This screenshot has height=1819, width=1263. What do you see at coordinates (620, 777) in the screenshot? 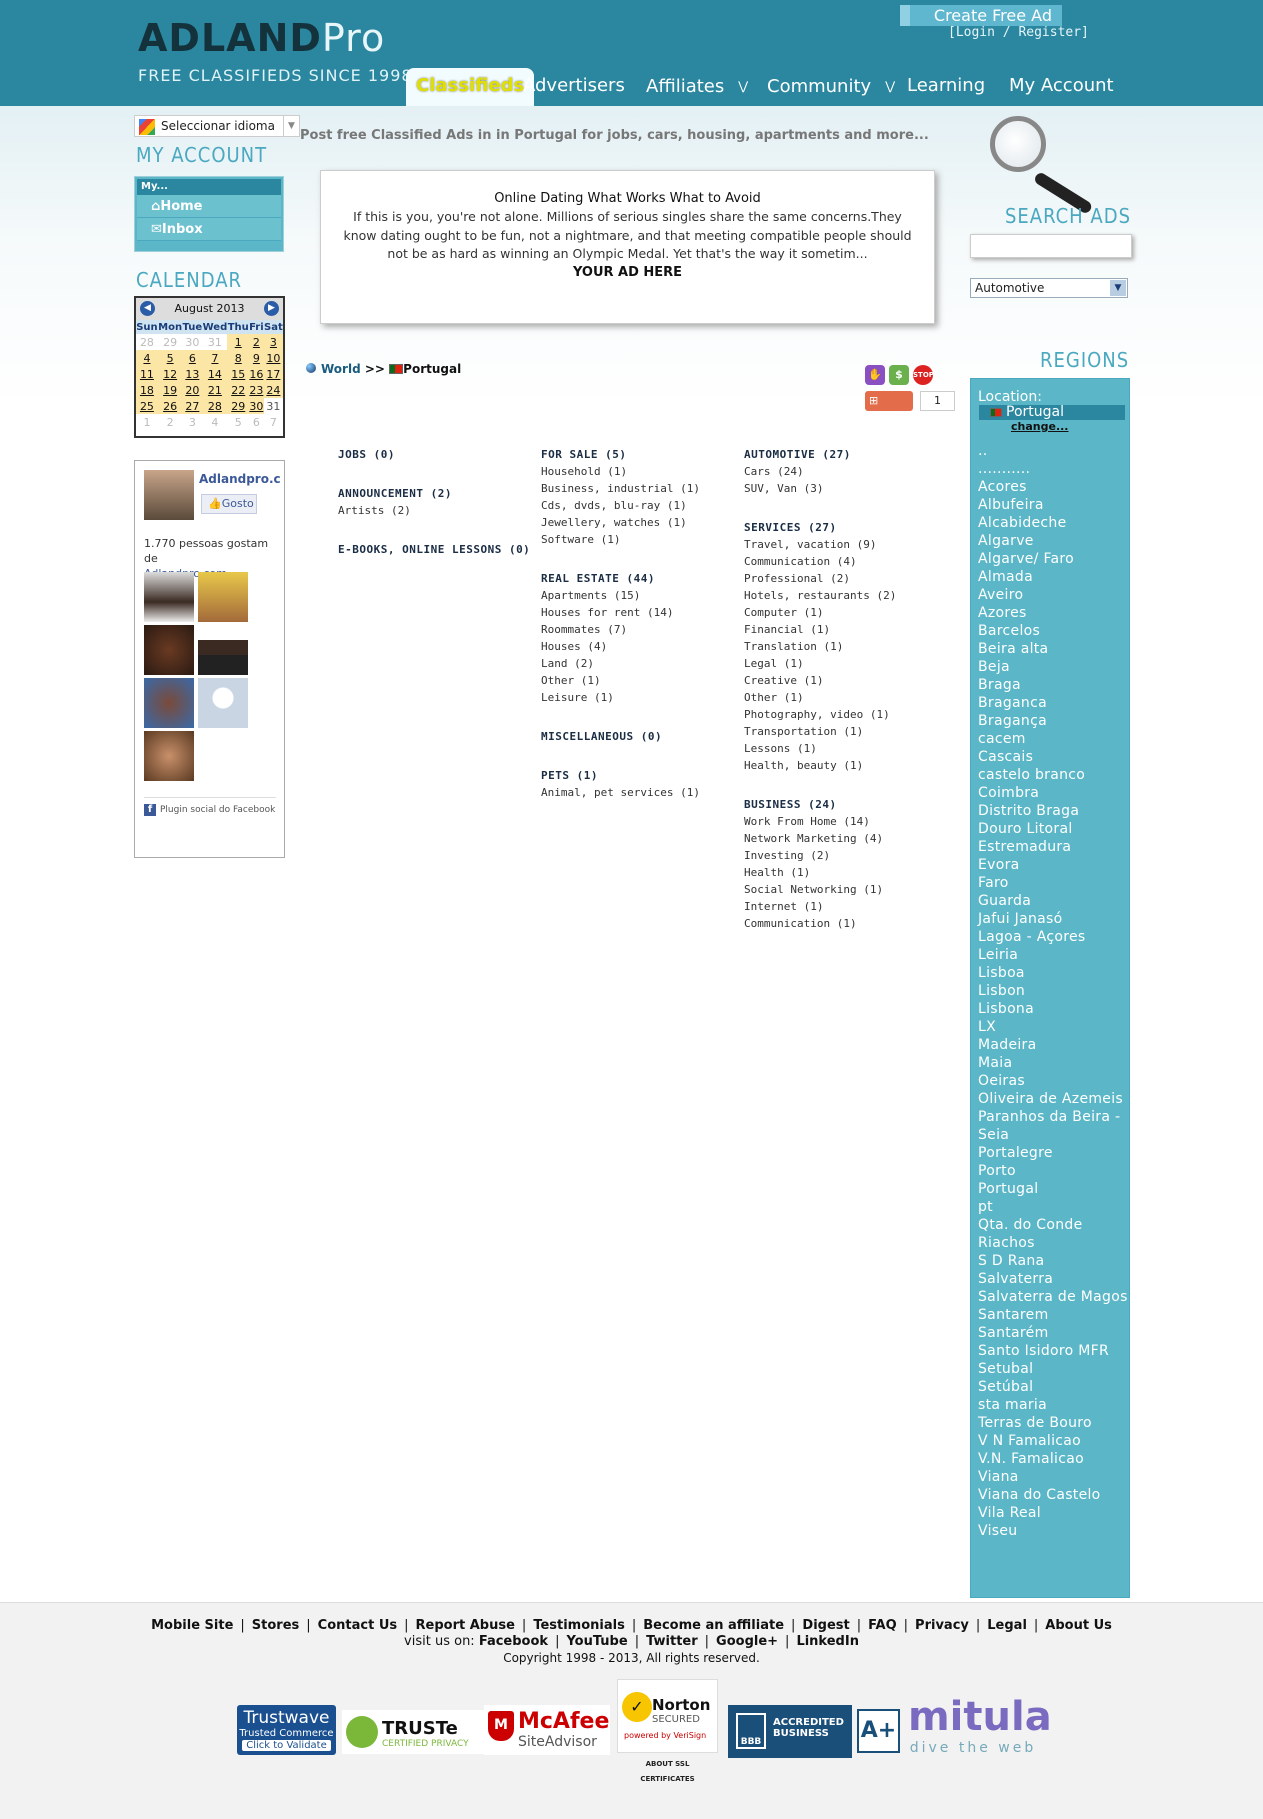
I see `category-heading: PETS (1)` at bounding box center [620, 777].